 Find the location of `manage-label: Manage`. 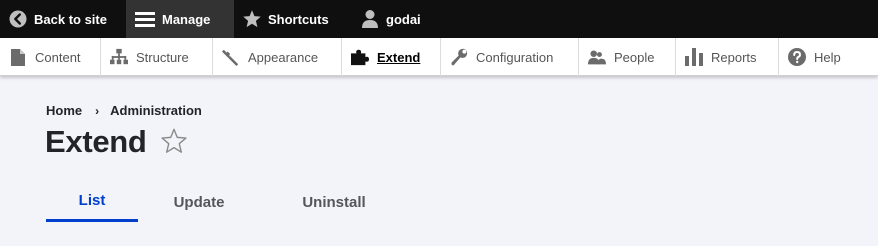

manage-label: Manage is located at coordinates (186, 19).